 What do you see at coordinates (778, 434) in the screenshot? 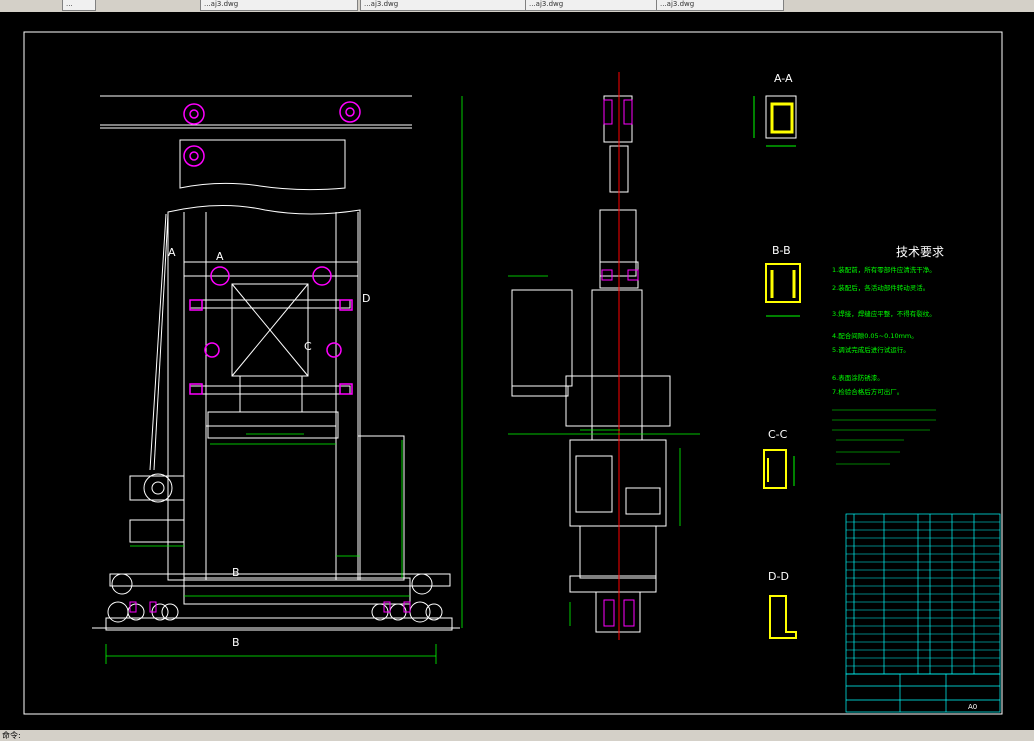
I see `section-cc-label: C-C` at bounding box center [778, 434].